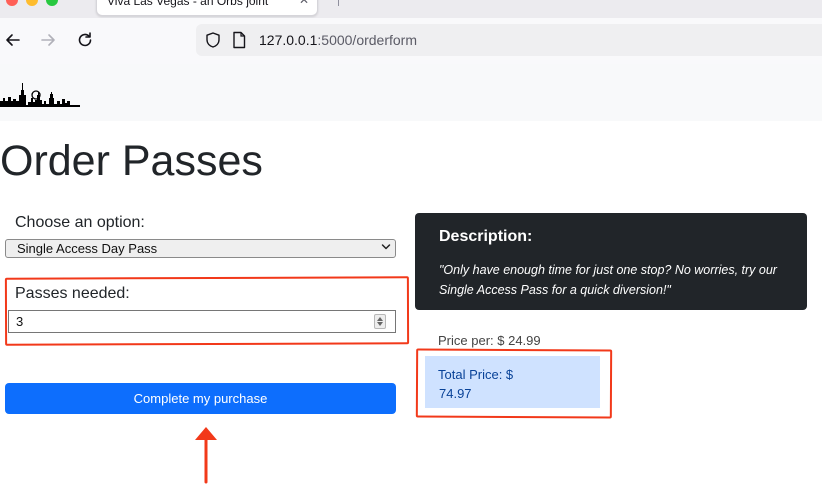 The height and width of the screenshot is (487, 822). Describe the element at coordinates (411, 9) in the screenshot. I see `tab-strip: Viva Las Vegas - an Orbs joint ✕` at that location.